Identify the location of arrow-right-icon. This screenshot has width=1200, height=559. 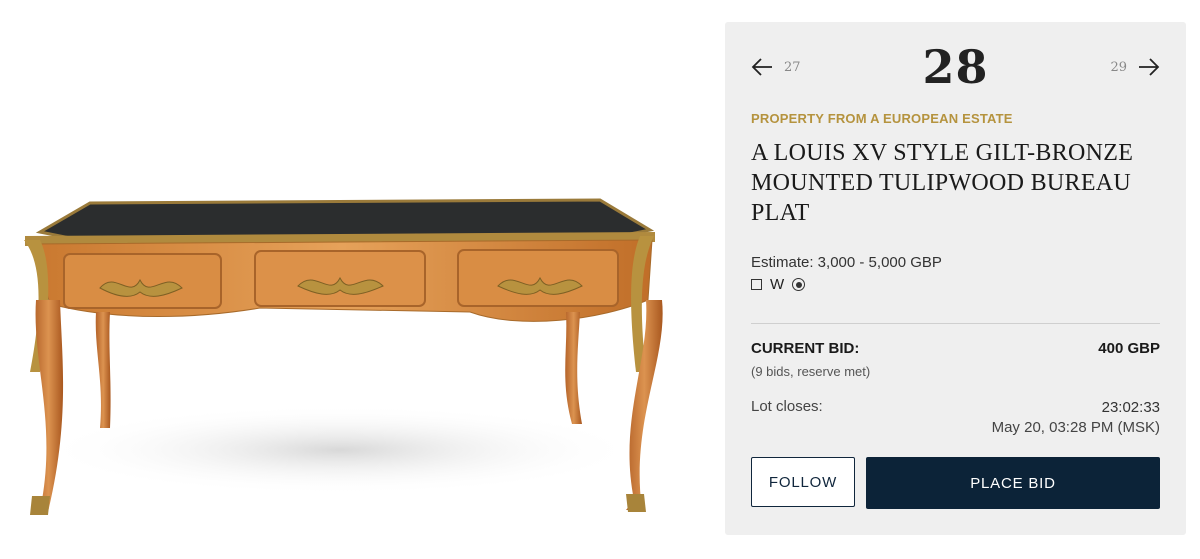
(1149, 67).